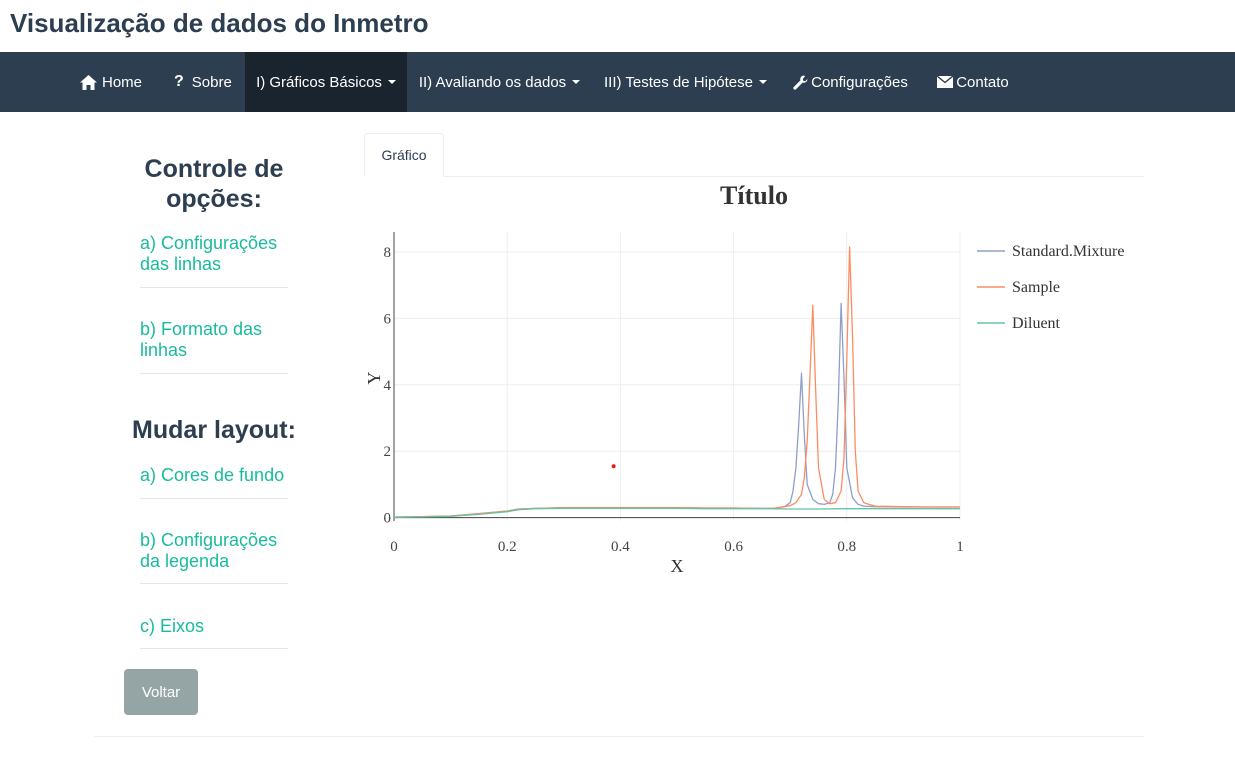  What do you see at coordinates (179, 81) in the screenshot?
I see `question-icon: ?` at bounding box center [179, 81].